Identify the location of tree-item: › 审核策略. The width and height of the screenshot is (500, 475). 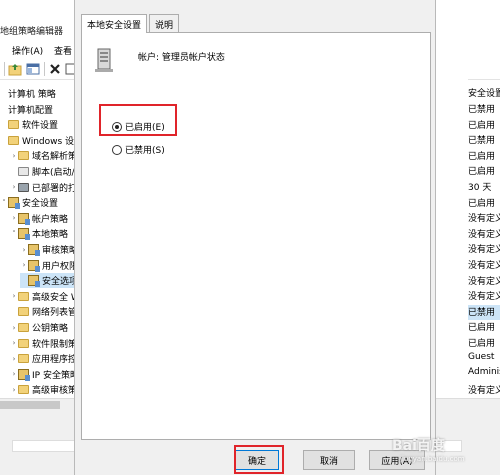
(48, 249).